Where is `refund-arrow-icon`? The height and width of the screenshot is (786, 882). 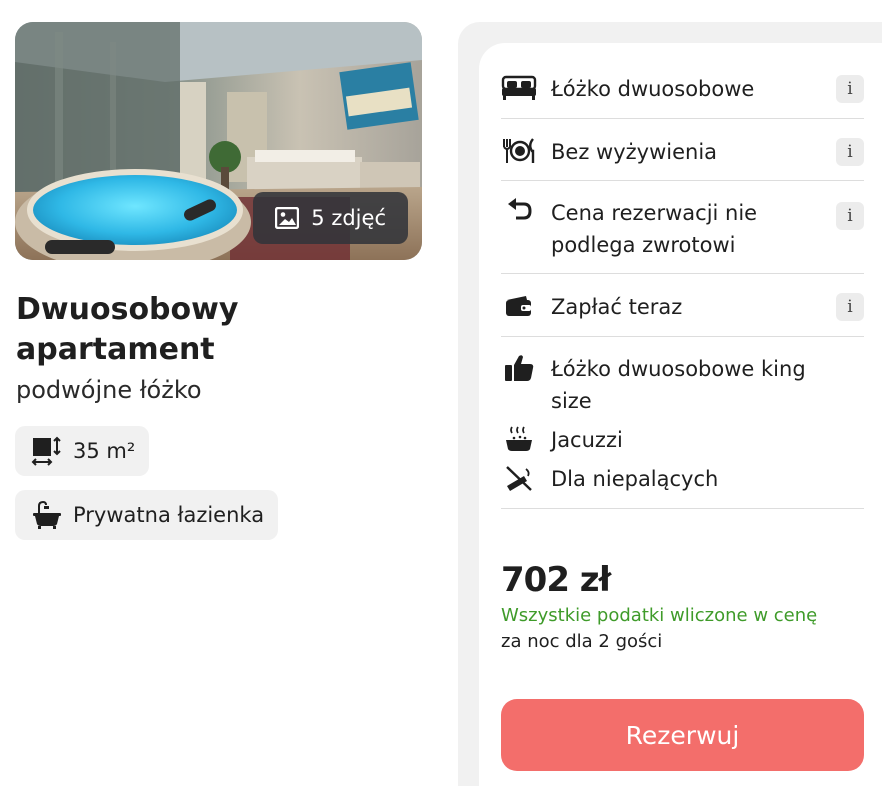
refund-arrow-icon is located at coordinates (519, 212).